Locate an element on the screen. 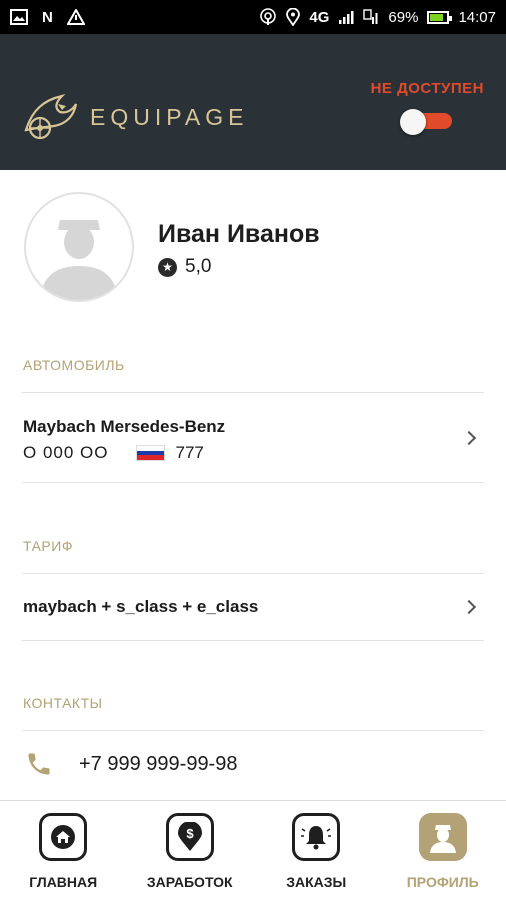 This screenshot has height=900, width=506. hotspot-icon is located at coordinates (268, 16).